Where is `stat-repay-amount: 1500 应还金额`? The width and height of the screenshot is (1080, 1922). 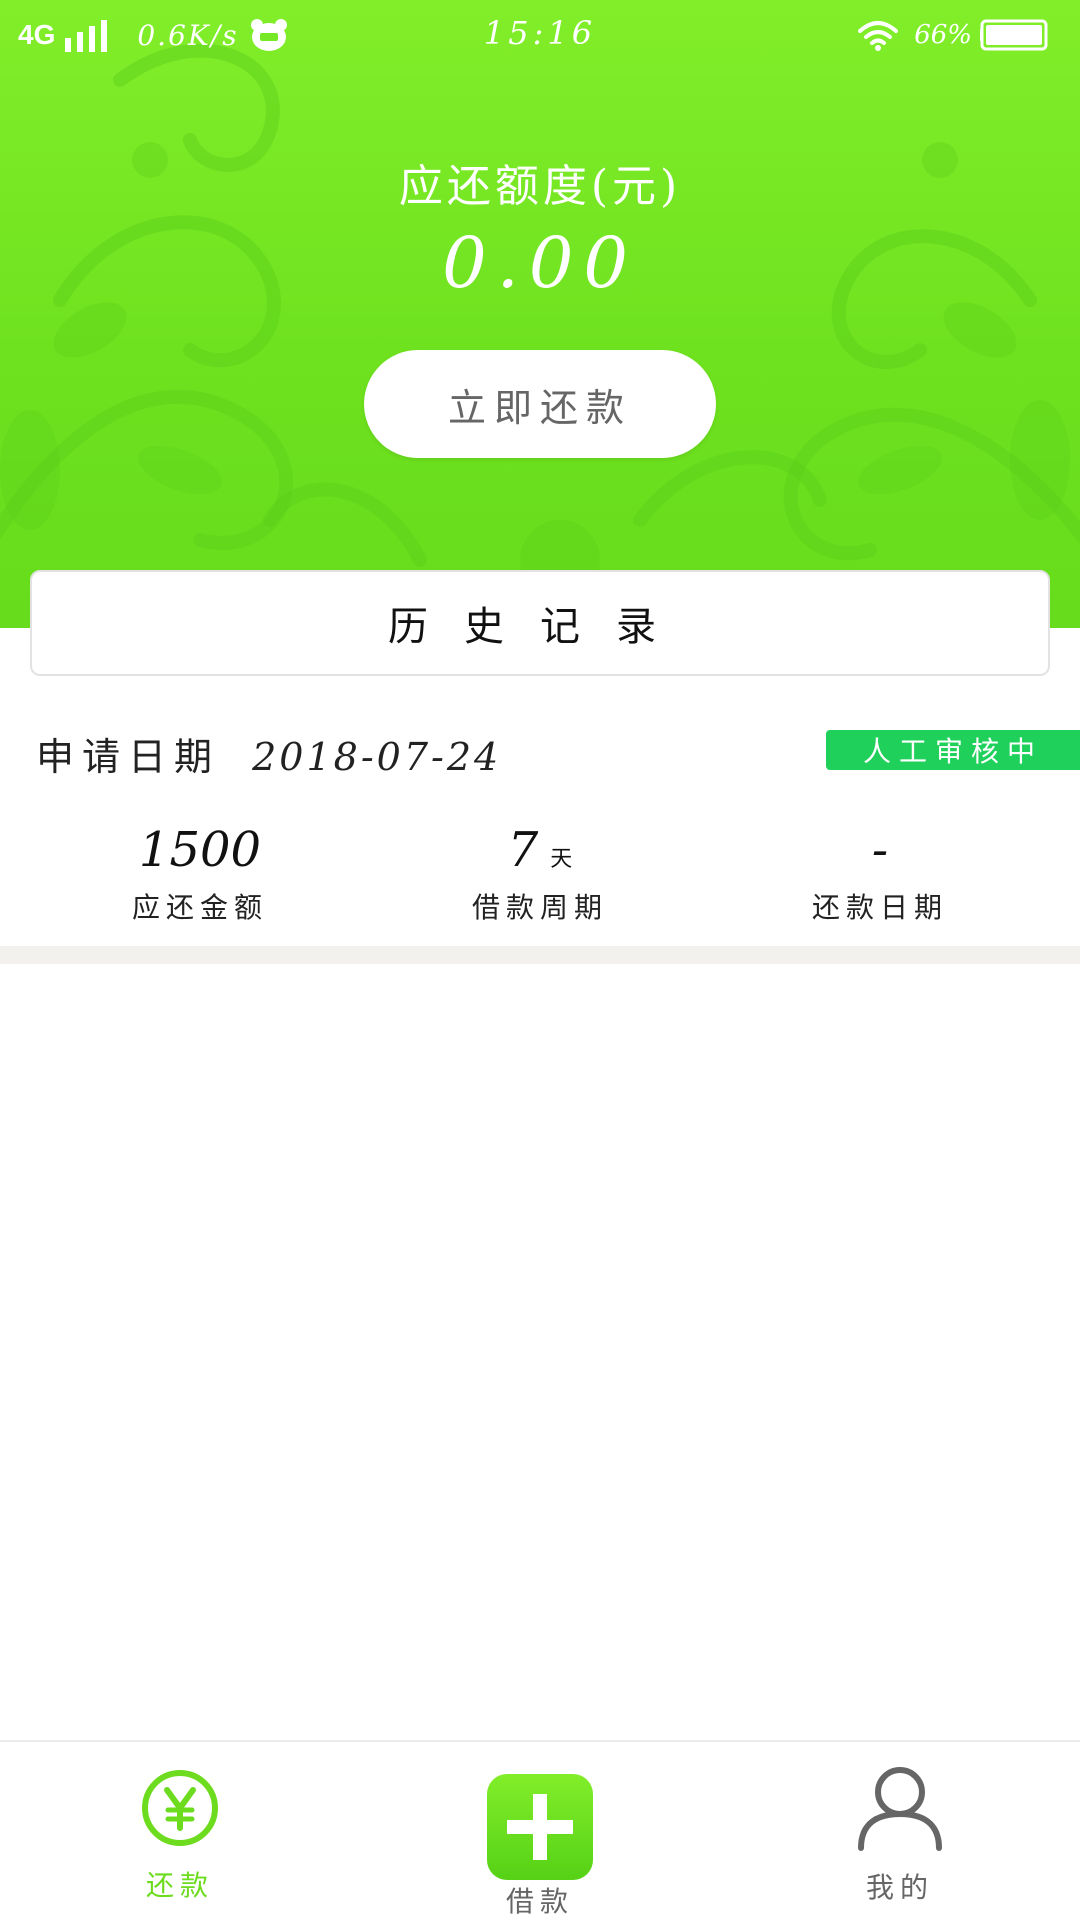 stat-repay-amount: 1500 应还金额 is located at coordinates (200, 873).